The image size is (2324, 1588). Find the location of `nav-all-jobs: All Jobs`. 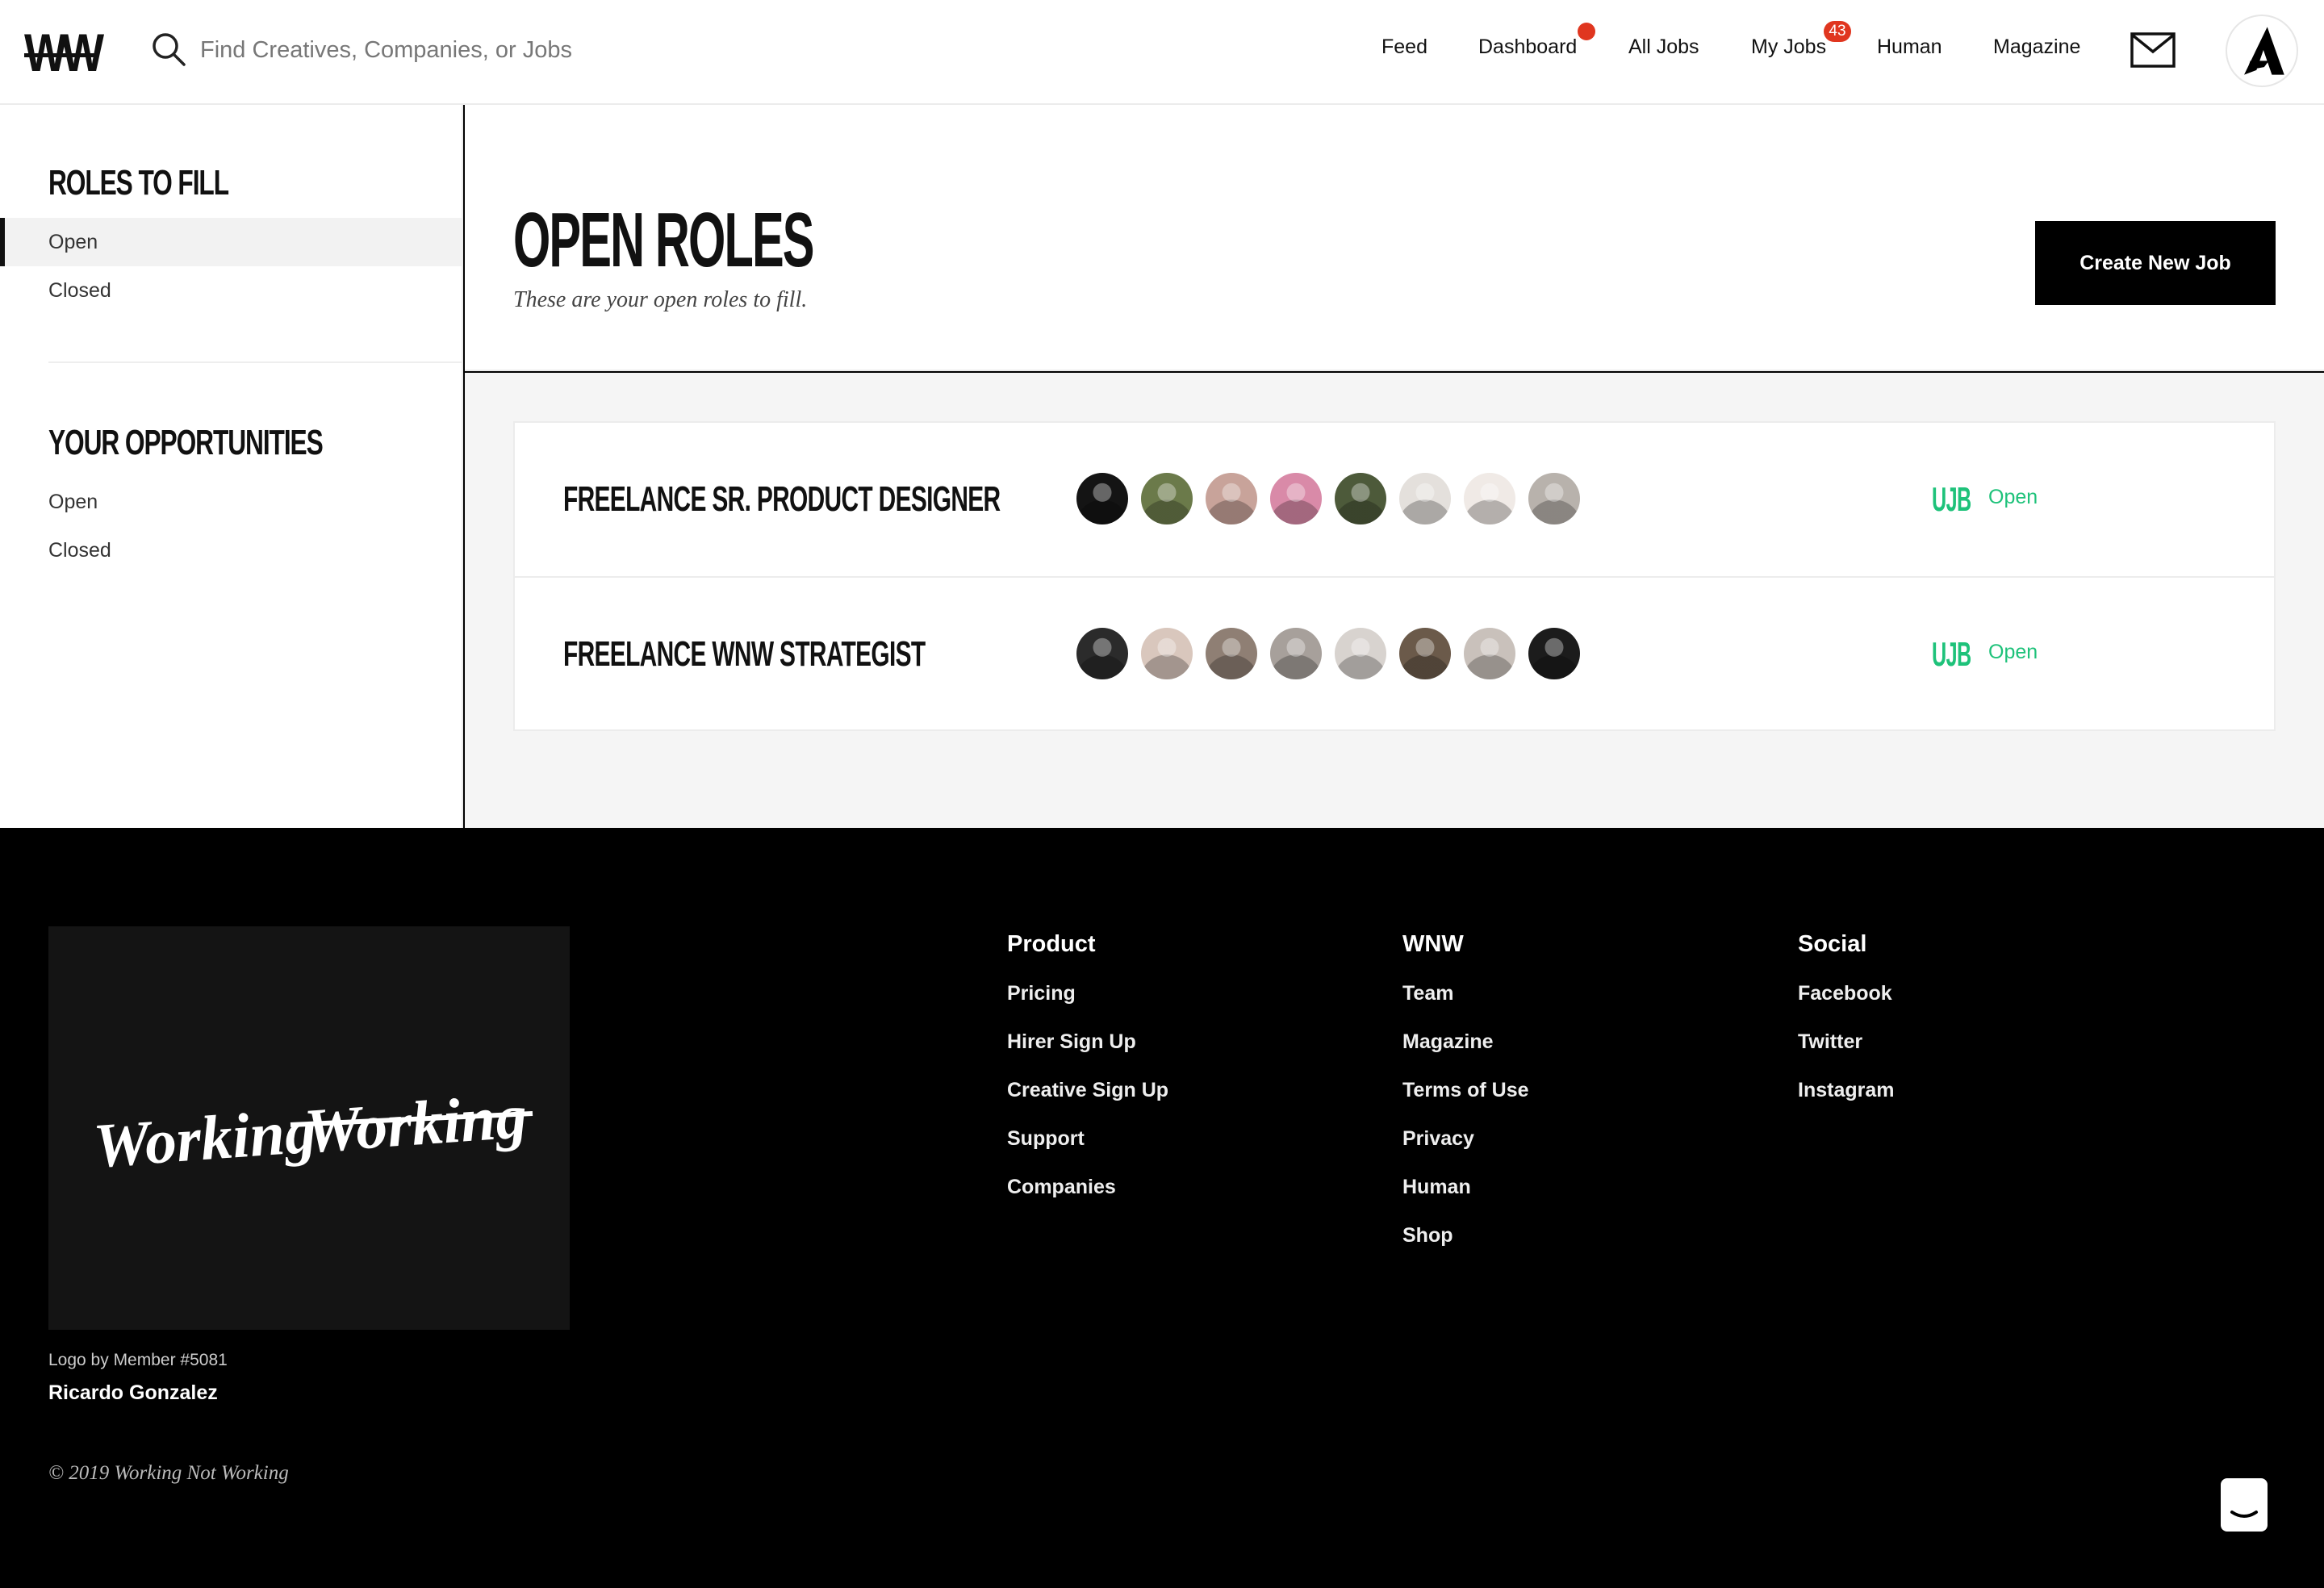

nav-all-jobs: All Jobs is located at coordinates (1663, 47).